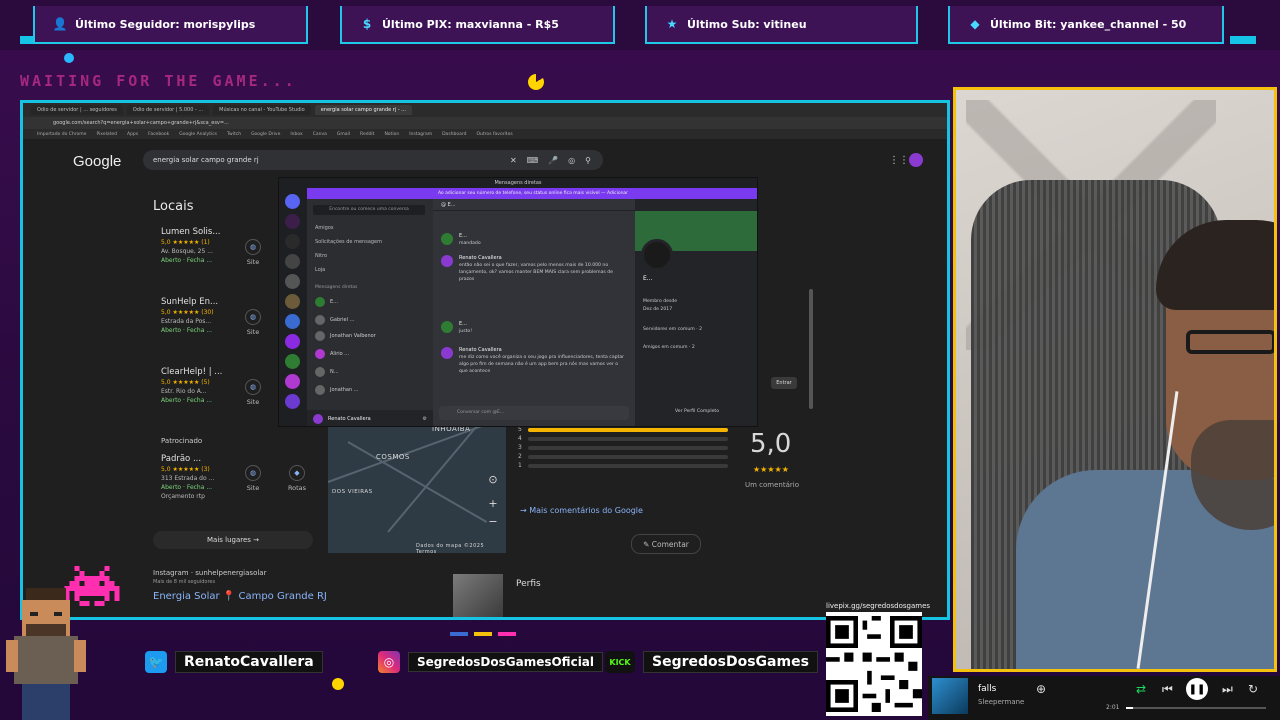  What do you see at coordinates (1253, 689) in the screenshot?
I see `repeat-icon: ↻` at bounding box center [1253, 689].